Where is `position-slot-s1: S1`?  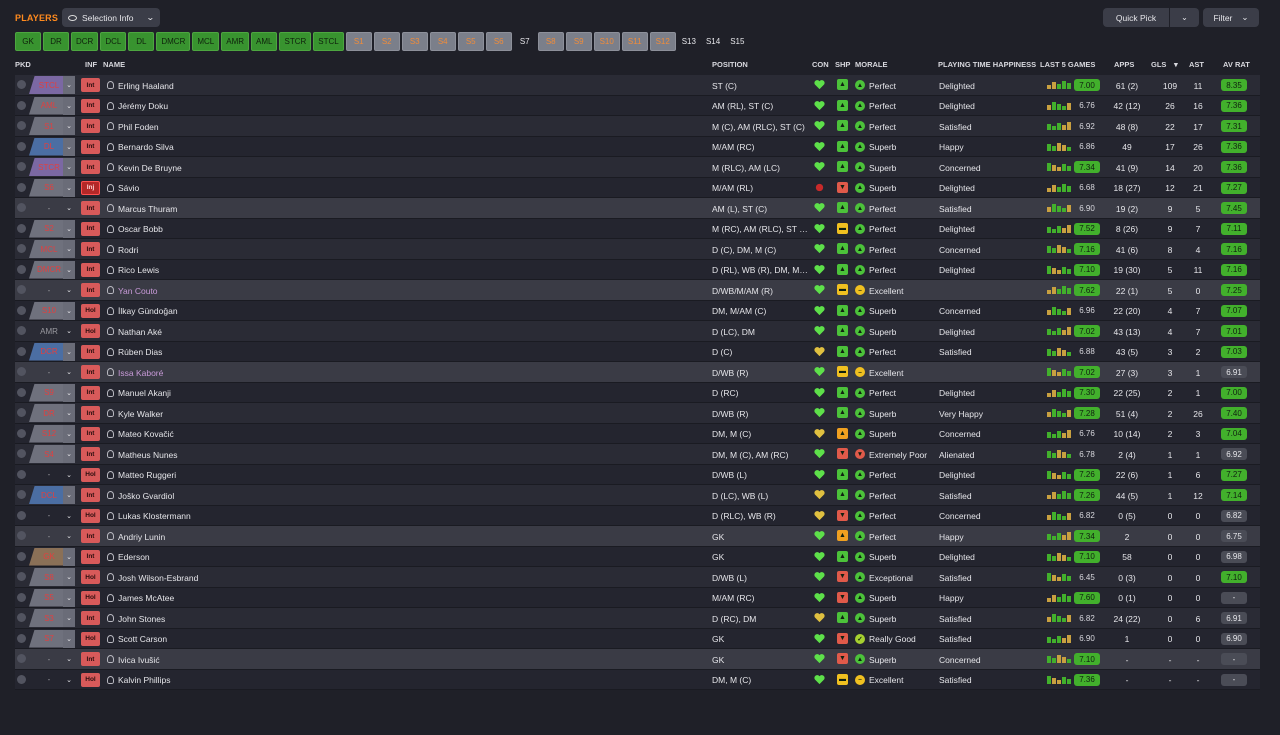 position-slot-s1: S1 is located at coordinates (358, 41).